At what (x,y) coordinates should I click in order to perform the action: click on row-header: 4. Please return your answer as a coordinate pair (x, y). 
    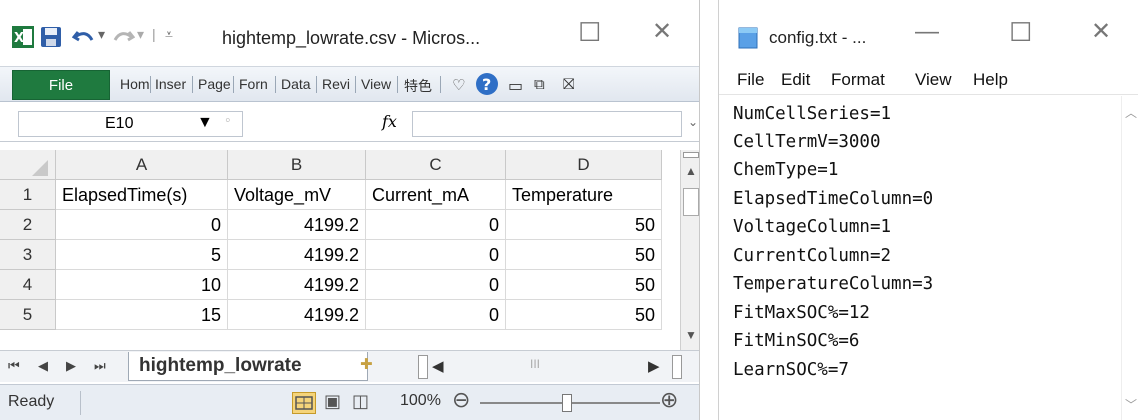
    Looking at the image, I should click on (28, 285).